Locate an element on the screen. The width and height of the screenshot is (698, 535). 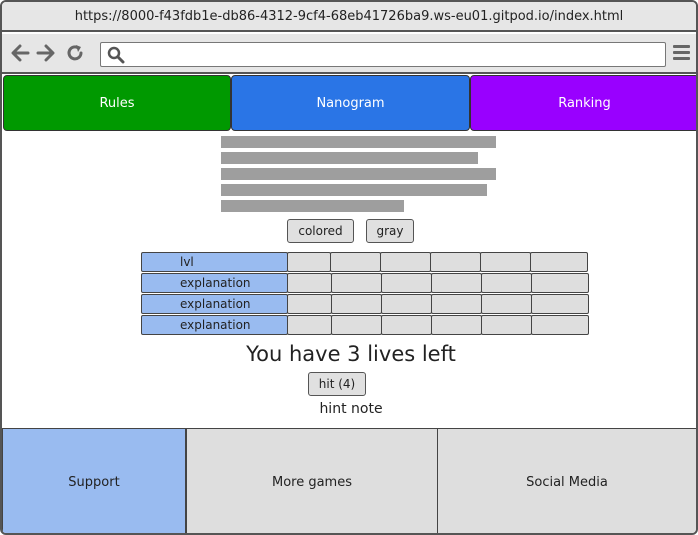
hit-button: hit (4) is located at coordinates (337, 384).